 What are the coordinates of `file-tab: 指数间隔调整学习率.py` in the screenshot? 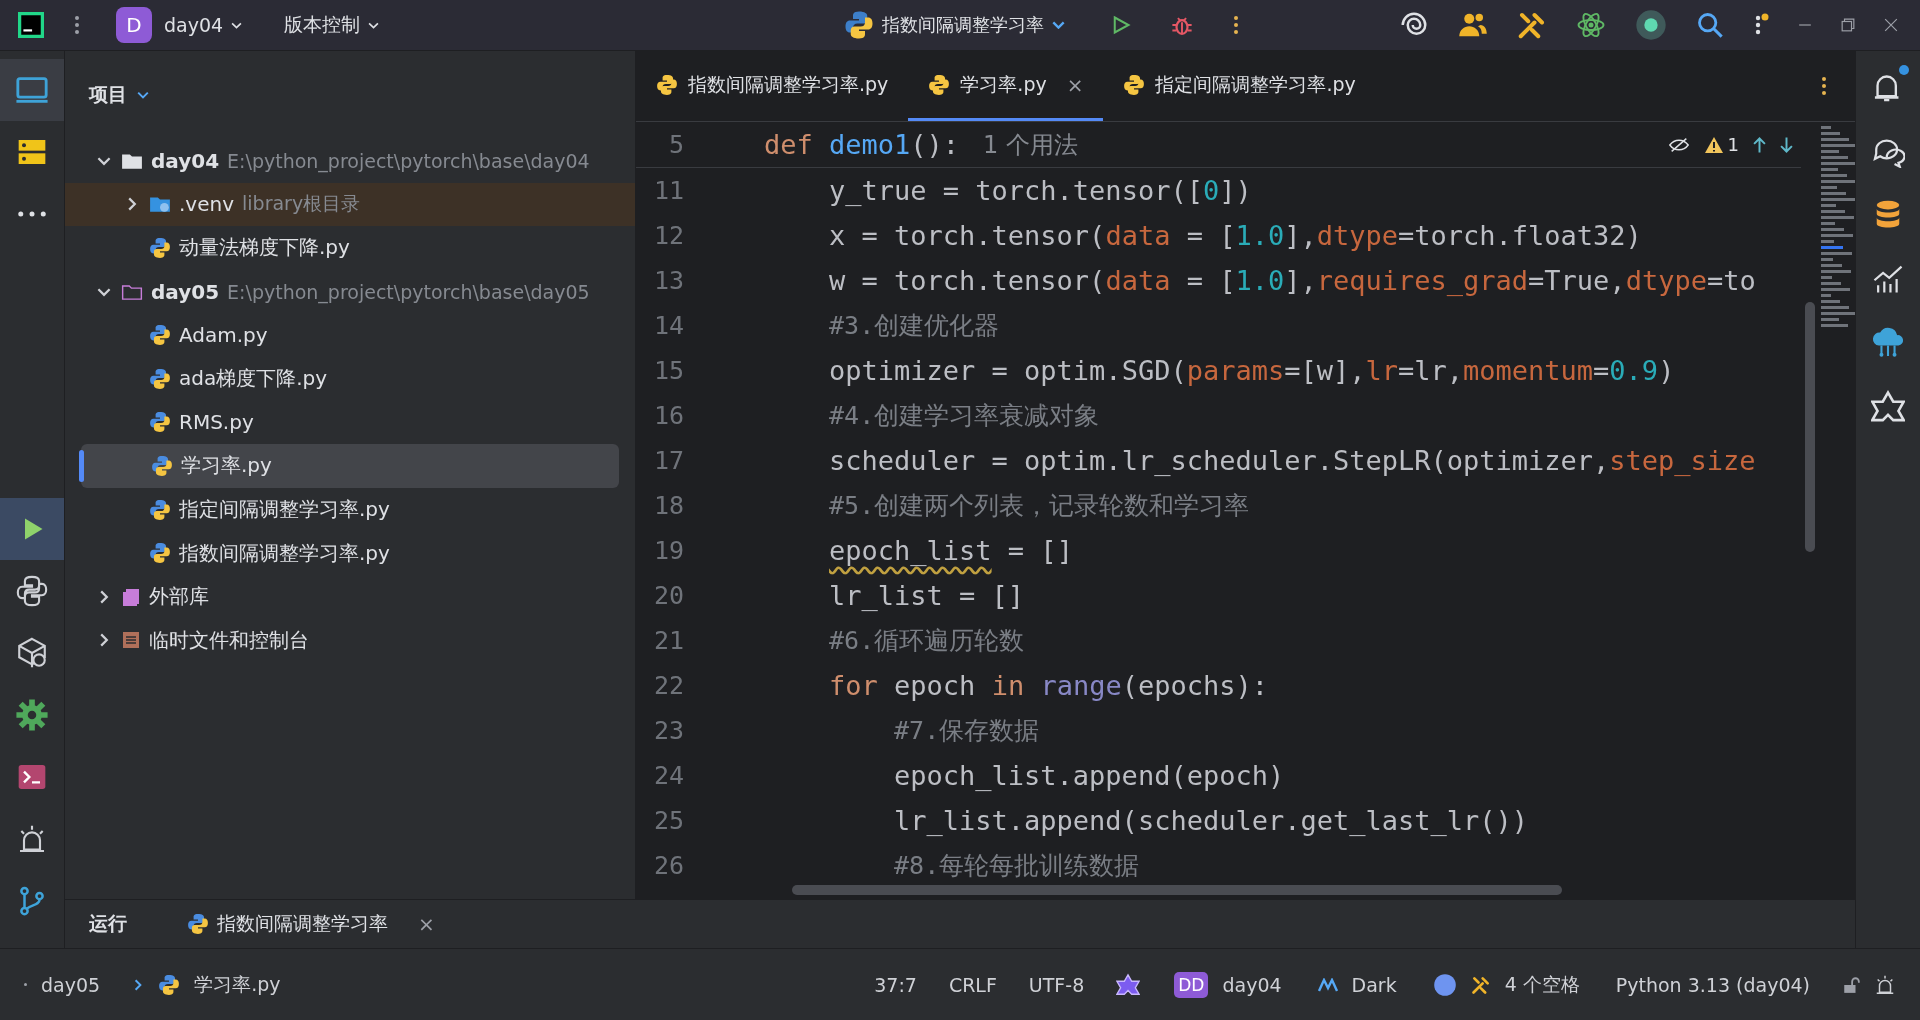 It's located at (772, 86).